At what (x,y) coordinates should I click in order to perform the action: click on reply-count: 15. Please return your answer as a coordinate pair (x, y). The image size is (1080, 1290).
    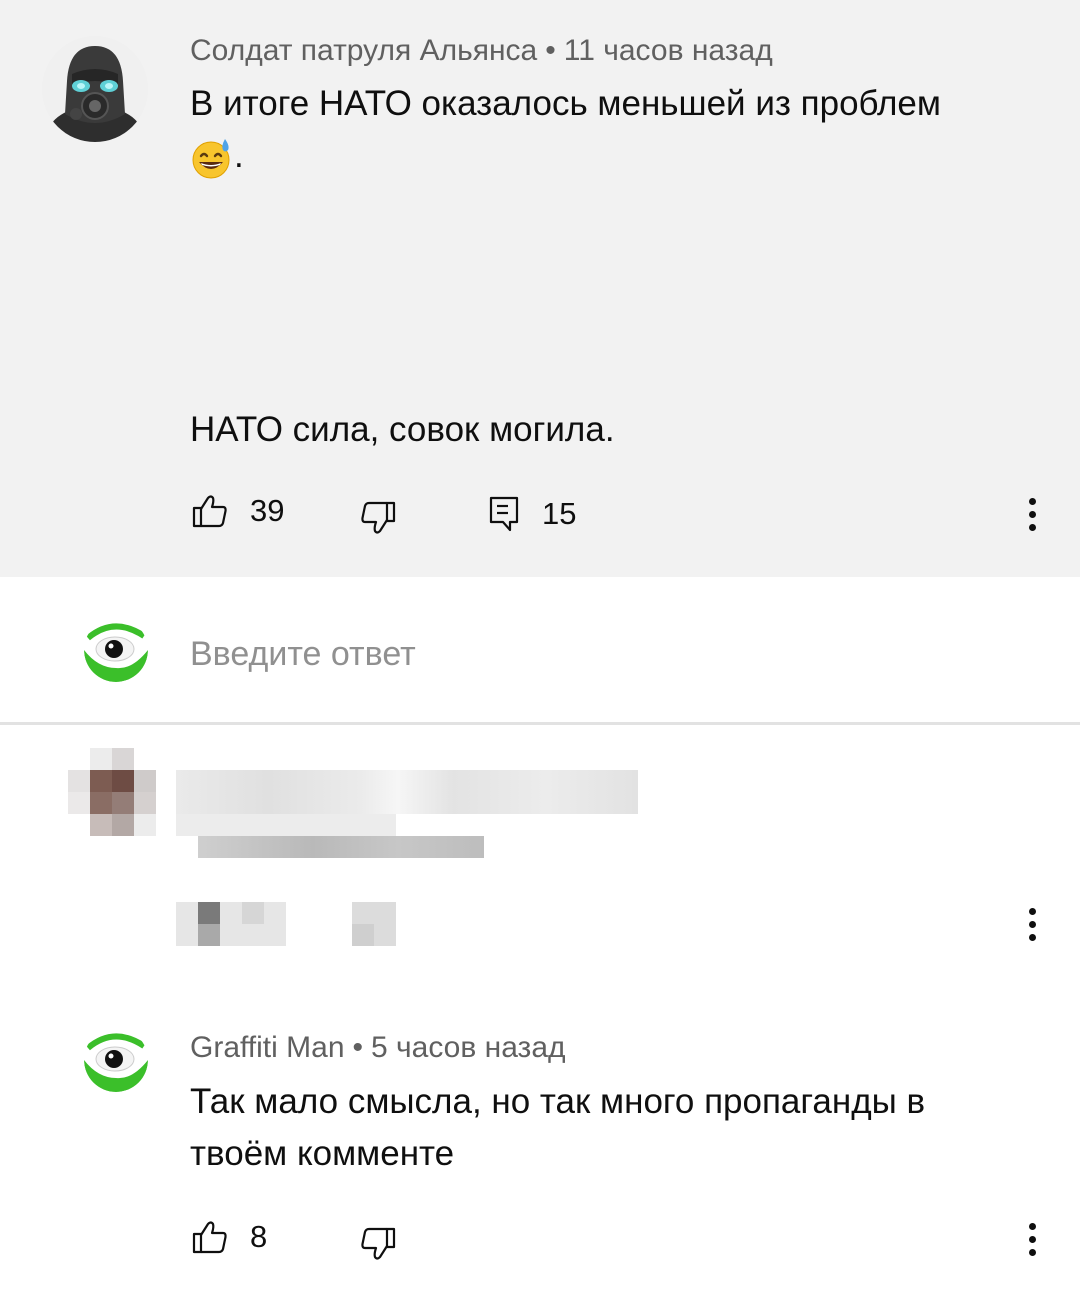
    Looking at the image, I should click on (559, 513).